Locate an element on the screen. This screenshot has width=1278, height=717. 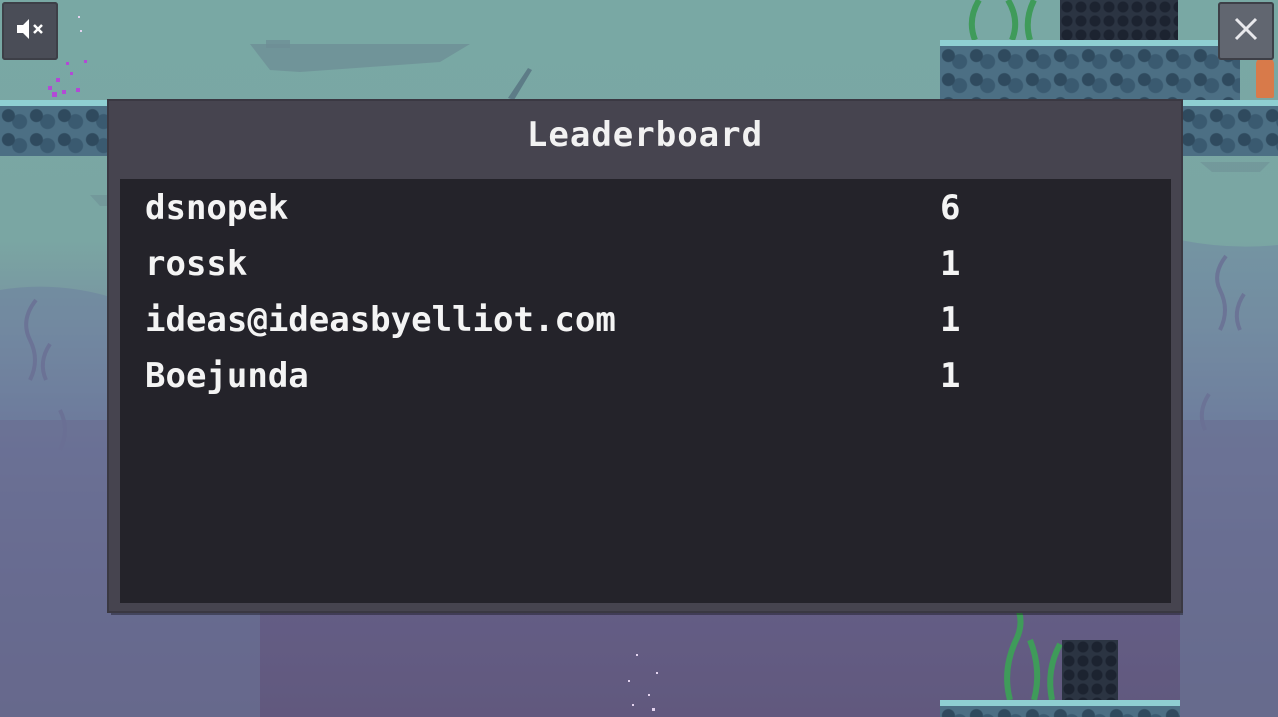
close-icon is located at coordinates (1246, 31).